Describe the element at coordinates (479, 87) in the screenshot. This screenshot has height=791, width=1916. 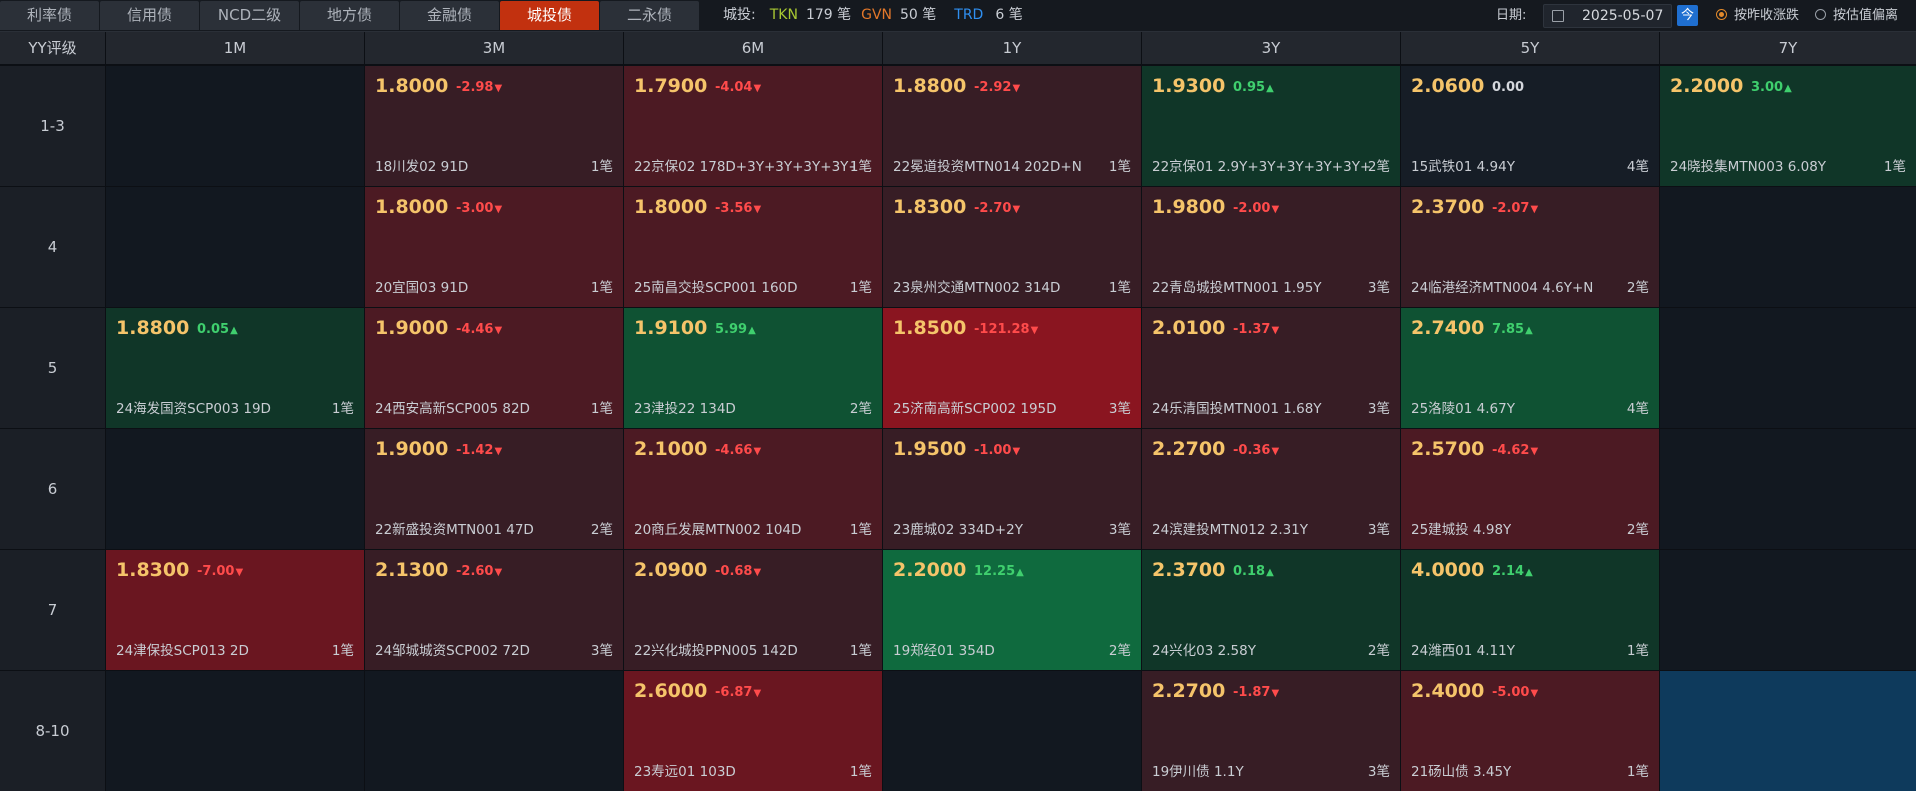
I see `change-value: -2.98▼` at that location.